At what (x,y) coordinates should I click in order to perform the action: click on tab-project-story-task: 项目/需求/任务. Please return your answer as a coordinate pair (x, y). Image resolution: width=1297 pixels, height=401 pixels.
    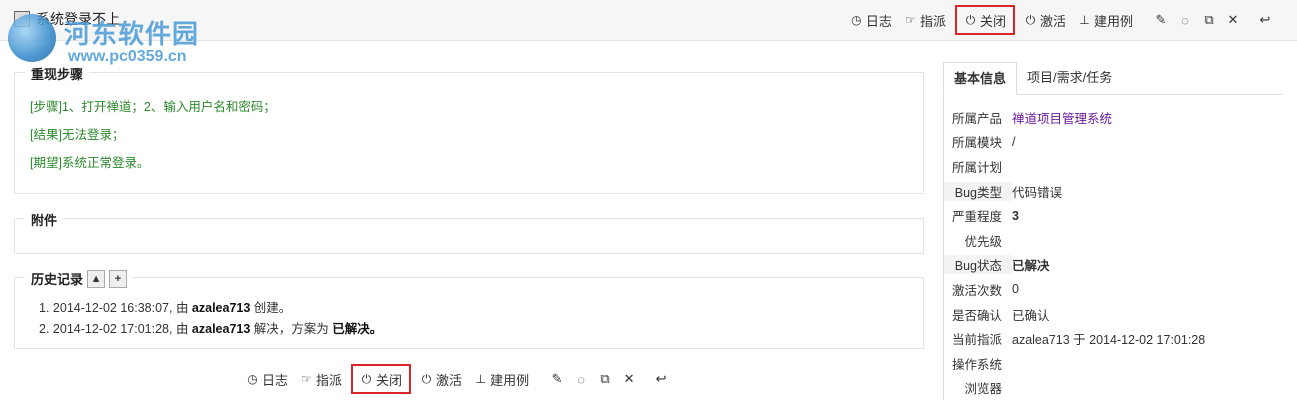
    Looking at the image, I should click on (1069, 78).